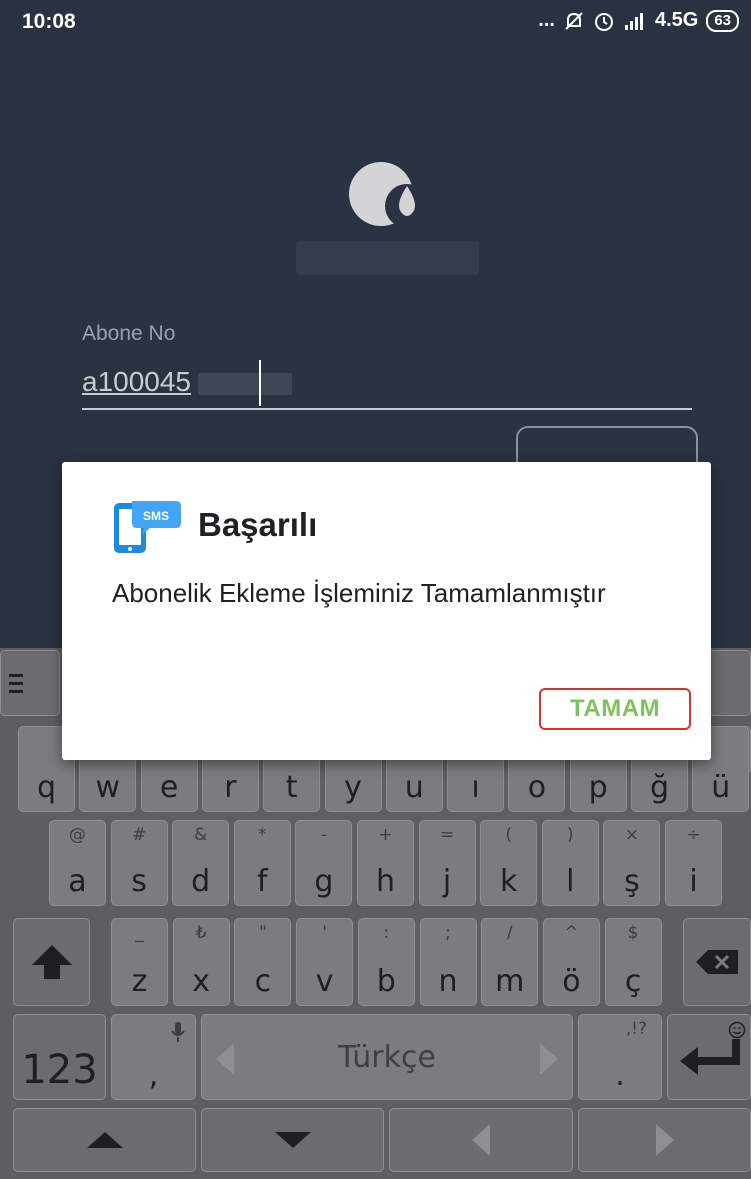 The image size is (751, 1179). I want to click on key-label: t, so click(291, 787).